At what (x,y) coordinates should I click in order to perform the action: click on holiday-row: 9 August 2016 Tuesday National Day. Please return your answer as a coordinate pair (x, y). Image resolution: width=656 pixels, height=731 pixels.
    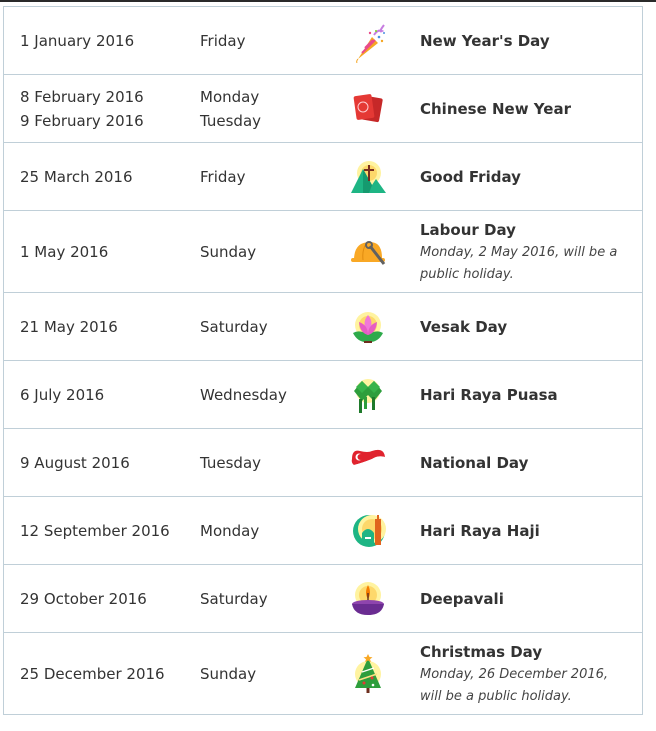
    Looking at the image, I should click on (323, 462).